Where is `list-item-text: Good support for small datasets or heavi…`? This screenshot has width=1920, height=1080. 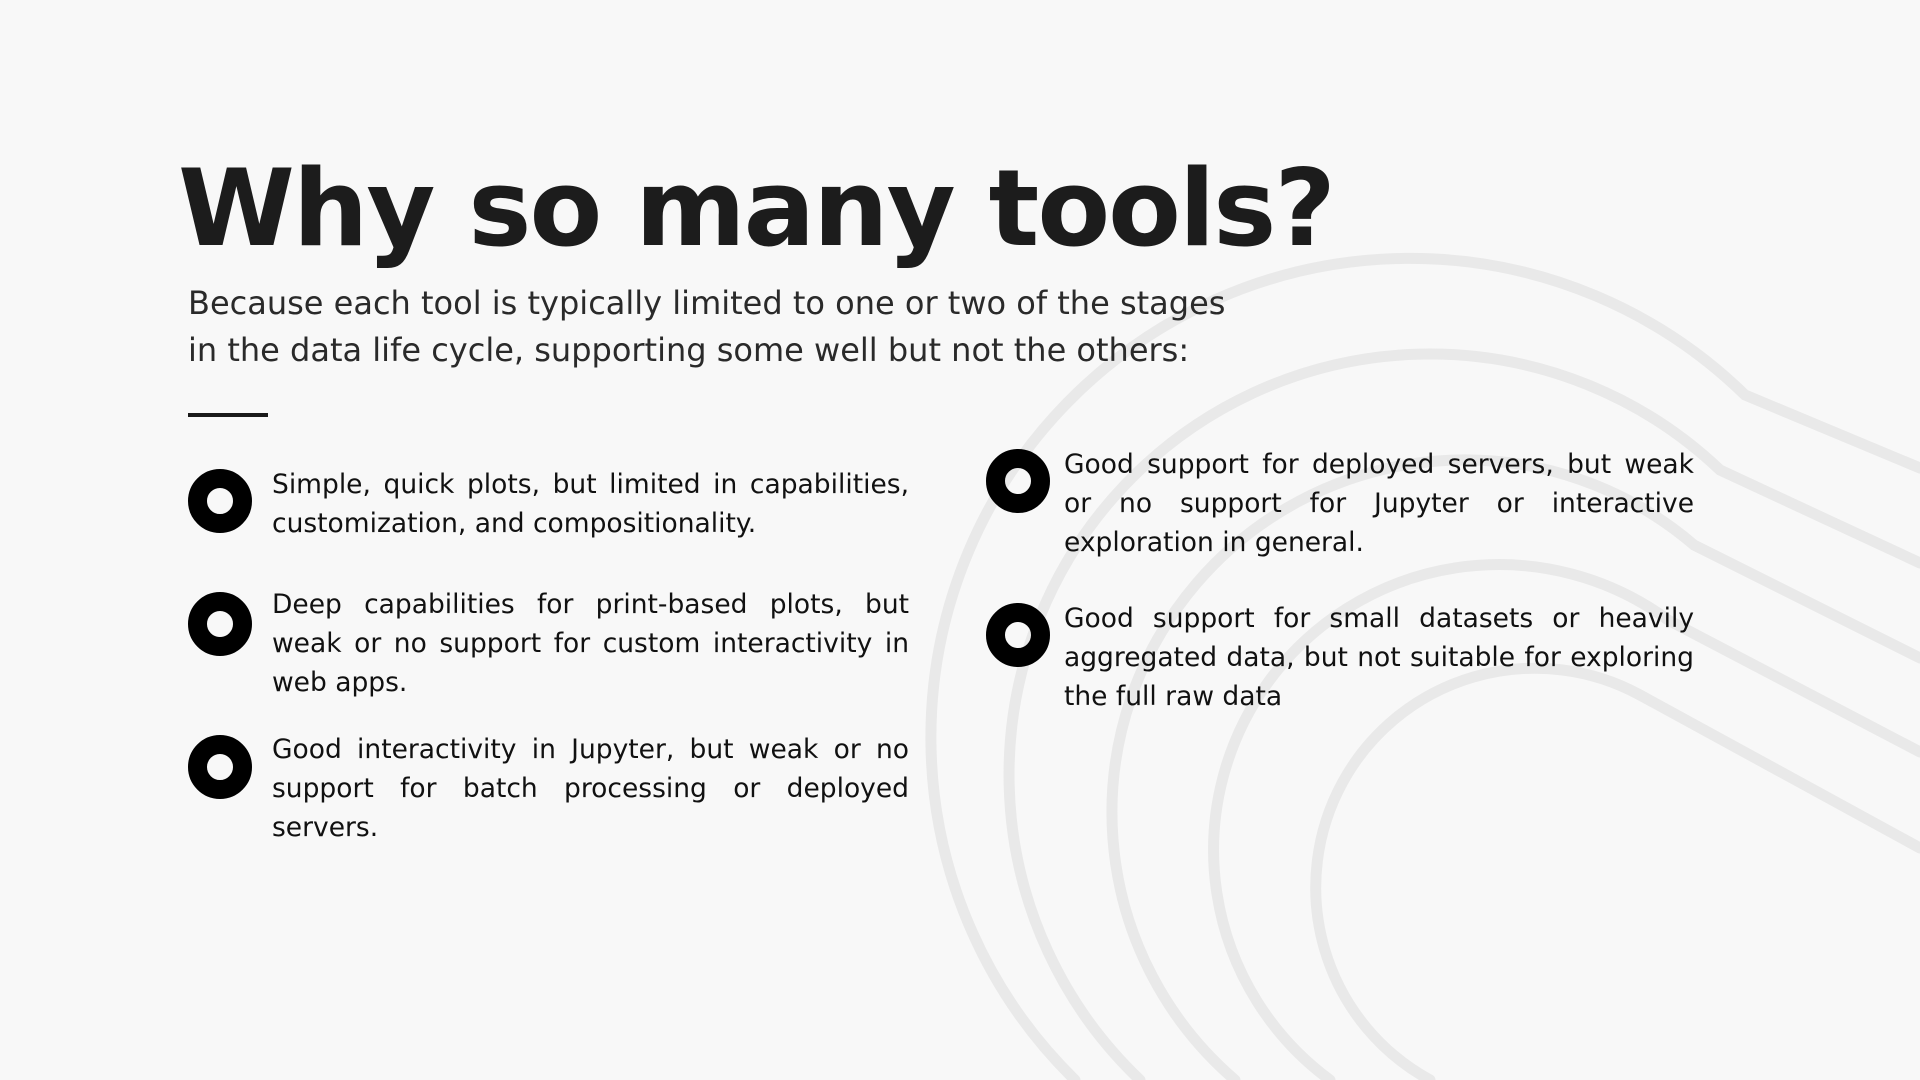
list-item-text: Good support for small datasets or heavi… is located at coordinates (1379, 657).